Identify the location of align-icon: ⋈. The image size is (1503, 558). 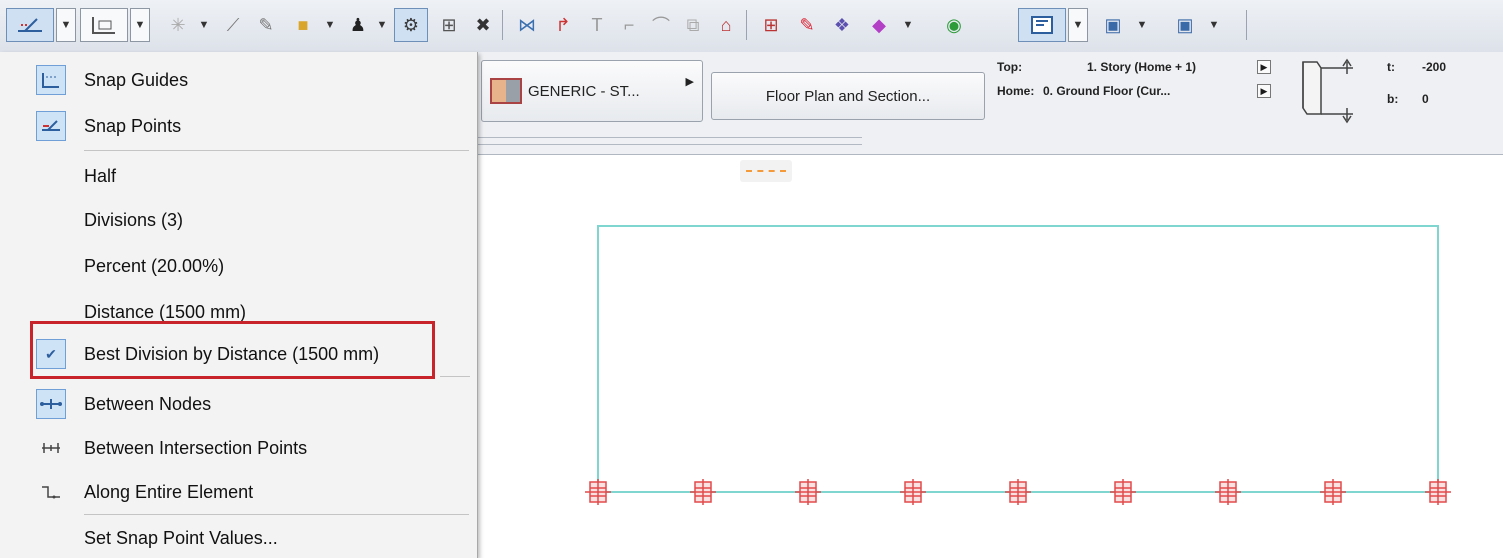
(527, 25).